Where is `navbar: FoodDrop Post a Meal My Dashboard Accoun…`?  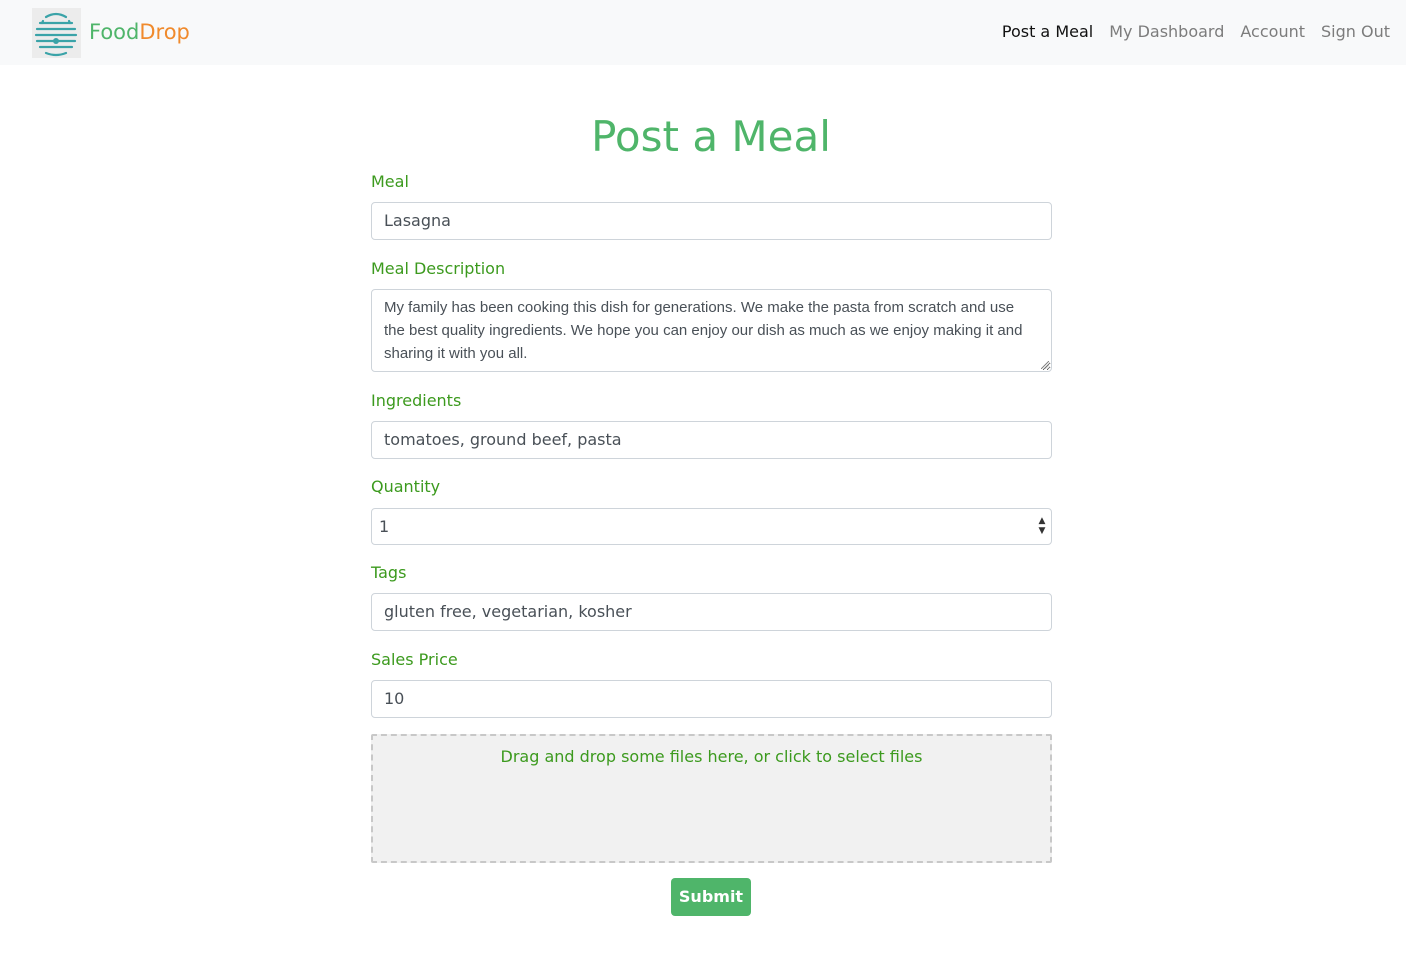 navbar: FoodDrop Post a Meal My Dashboard Accoun… is located at coordinates (703, 32).